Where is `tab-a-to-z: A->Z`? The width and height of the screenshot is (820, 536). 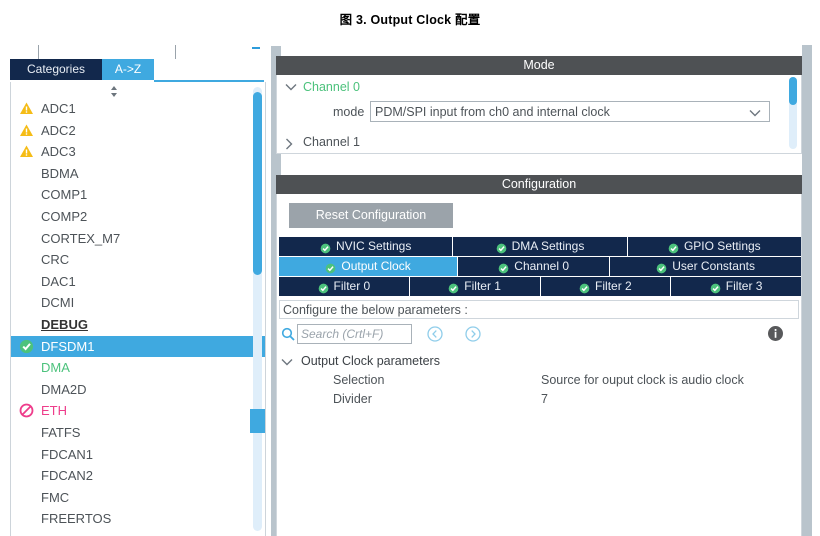
tab-a-to-z: A->Z is located at coordinates (128, 69).